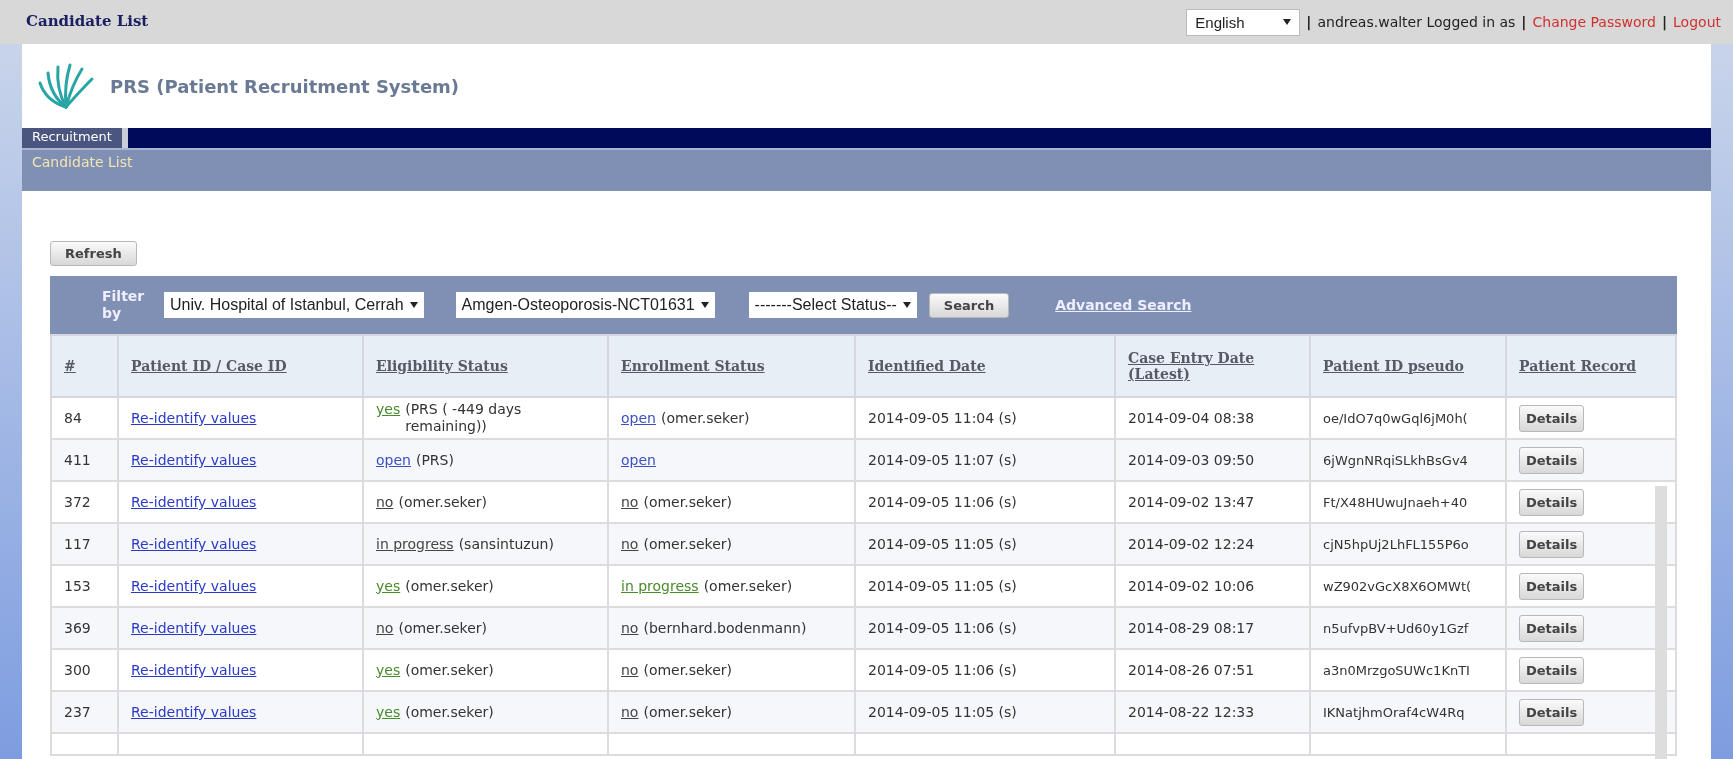 This screenshot has width=1733, height=759. I want to click on table-cell: IKNatjhmOraf4cW4Rq, so click(1394, 712).